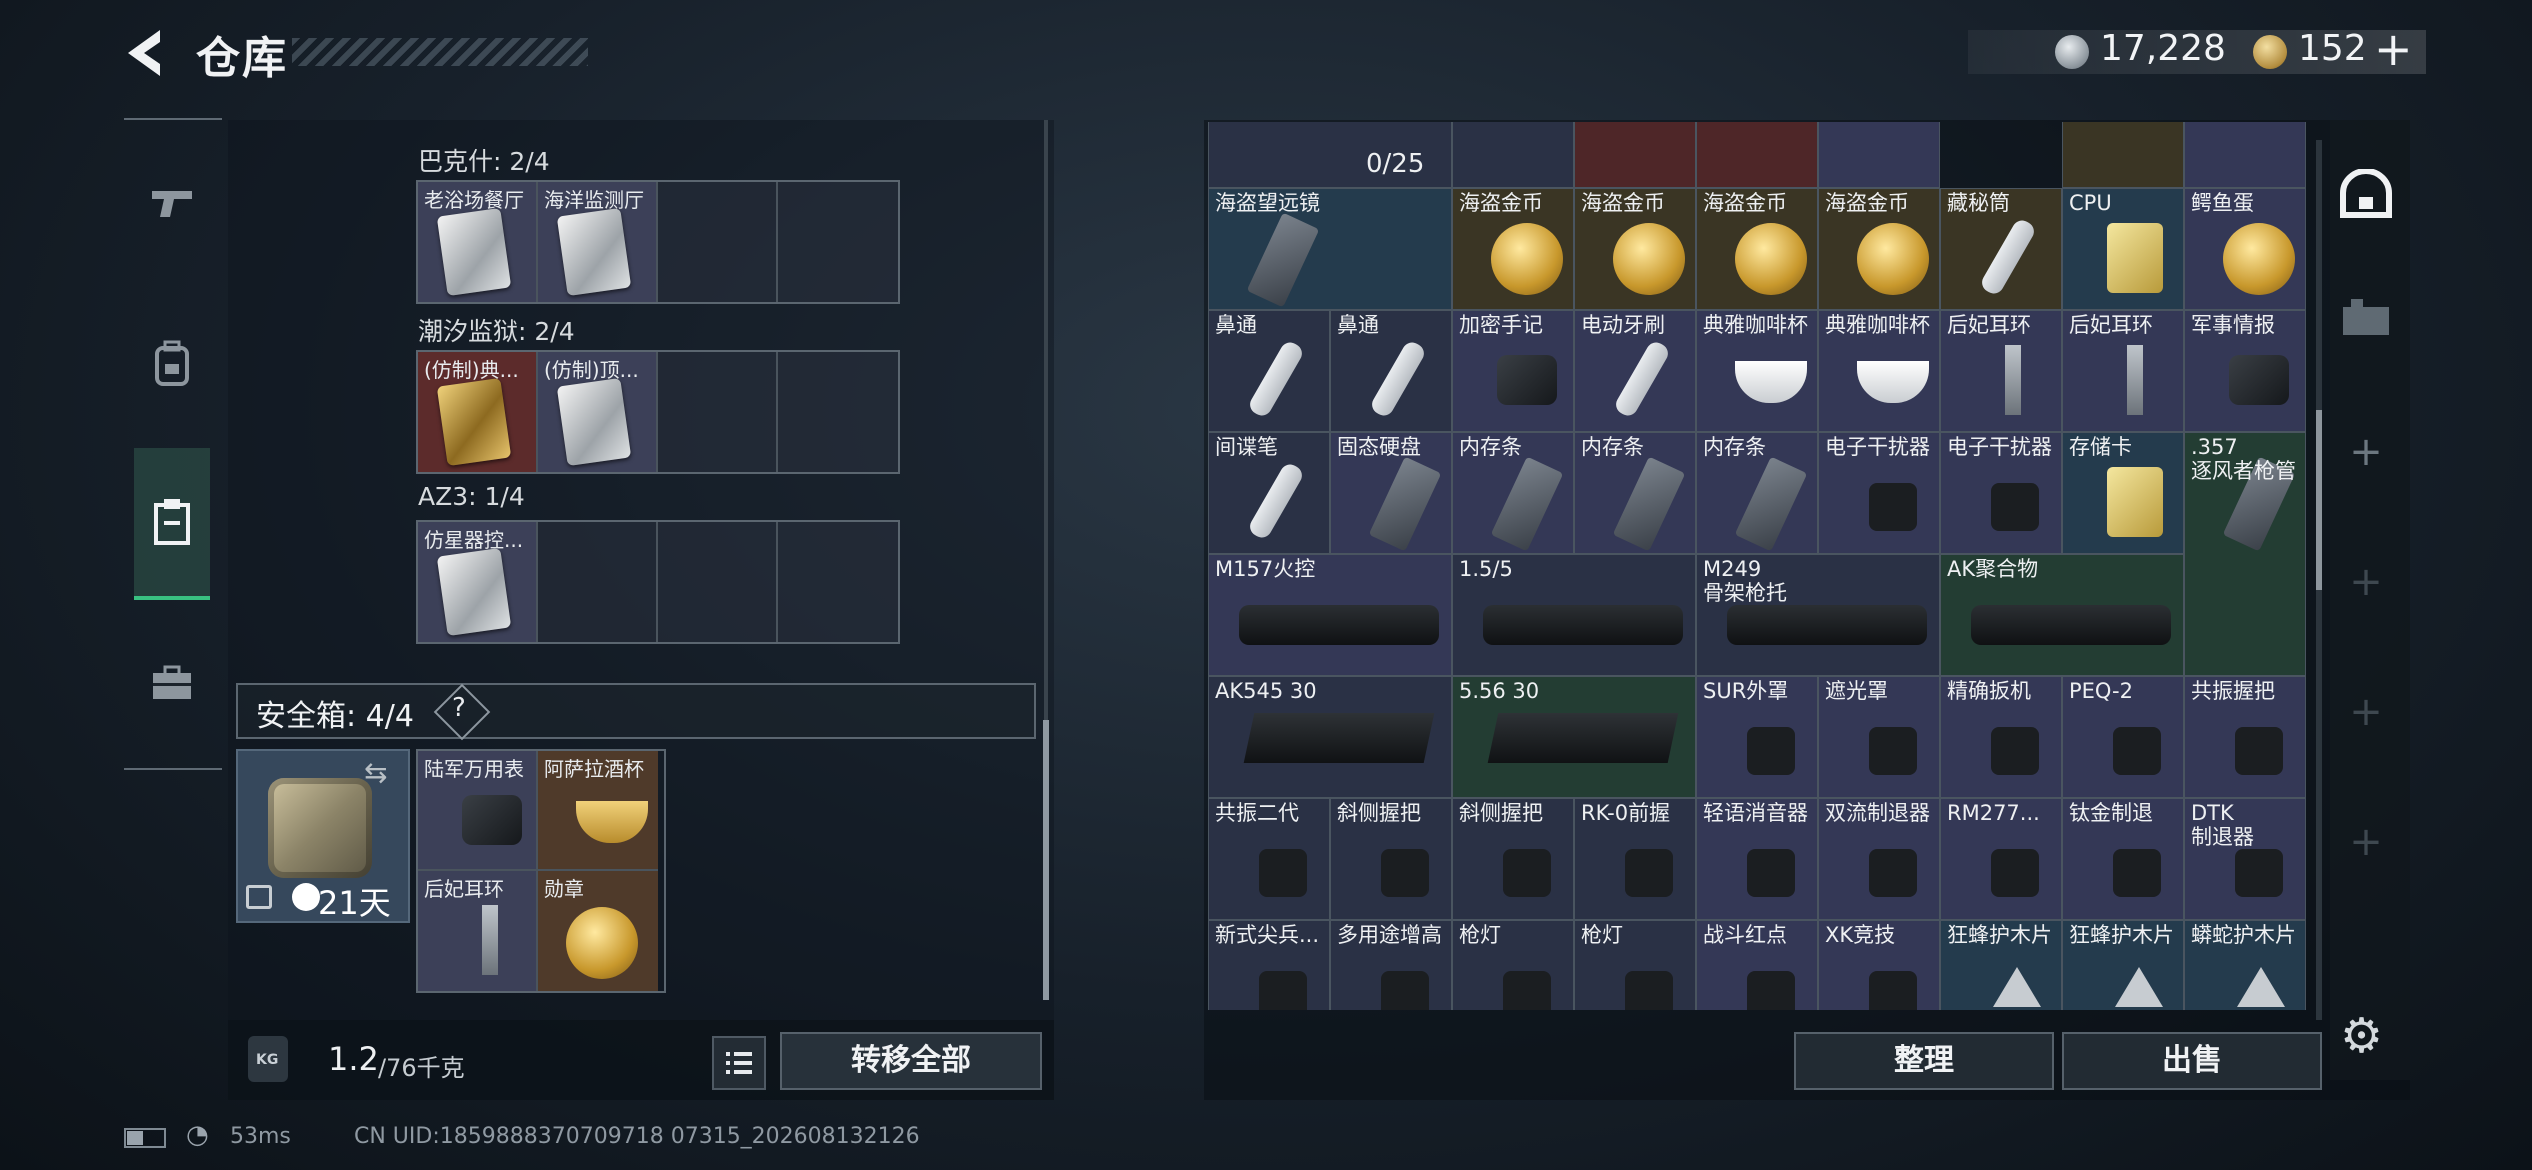 This screenshot has height=1170, width=2532. What do you see at coordinates (2366, 318) in the screenshot?
I see `storage-tab-secondary` at bounding box center [2366, 318].